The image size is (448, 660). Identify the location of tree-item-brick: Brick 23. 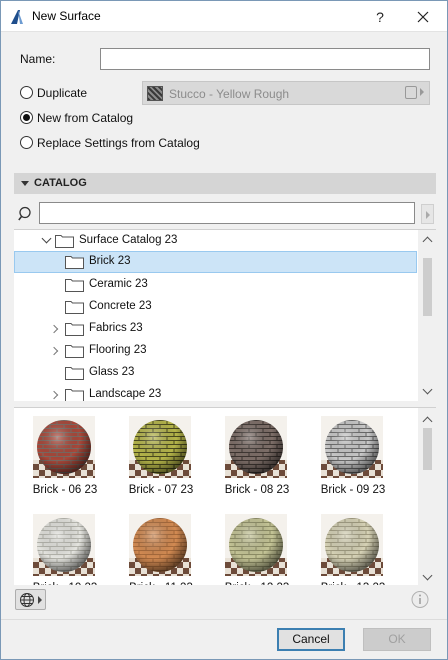
(215, 262).